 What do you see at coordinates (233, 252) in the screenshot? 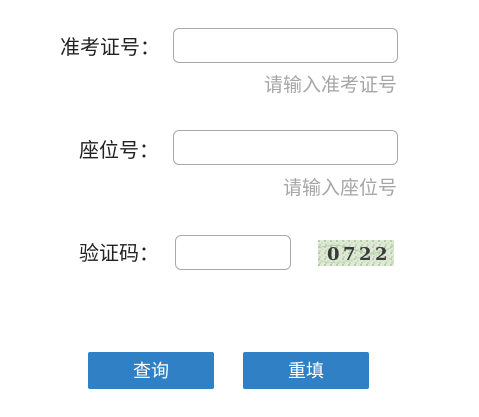
I see `captcha-input` at bounding box center [233, 252].